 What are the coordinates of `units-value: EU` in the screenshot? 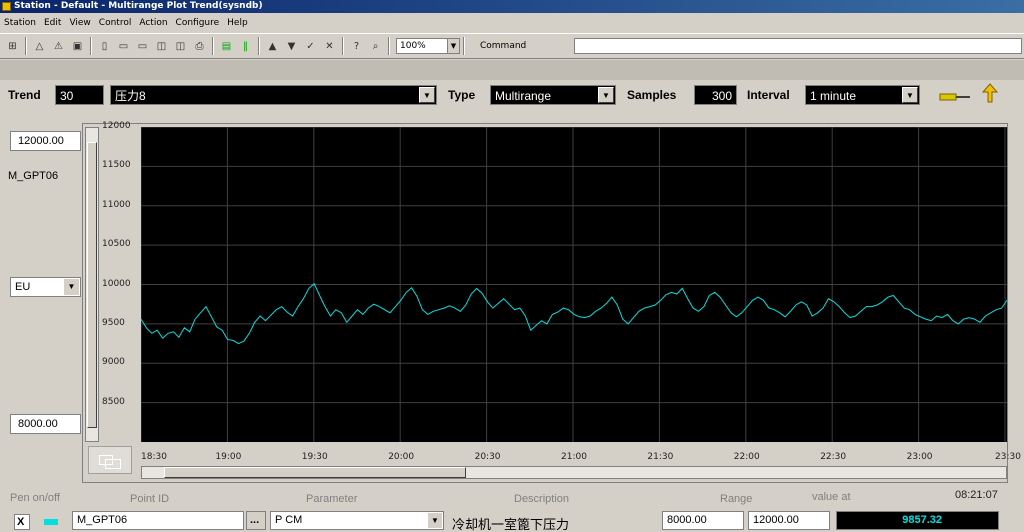 It's located at (23, 287).